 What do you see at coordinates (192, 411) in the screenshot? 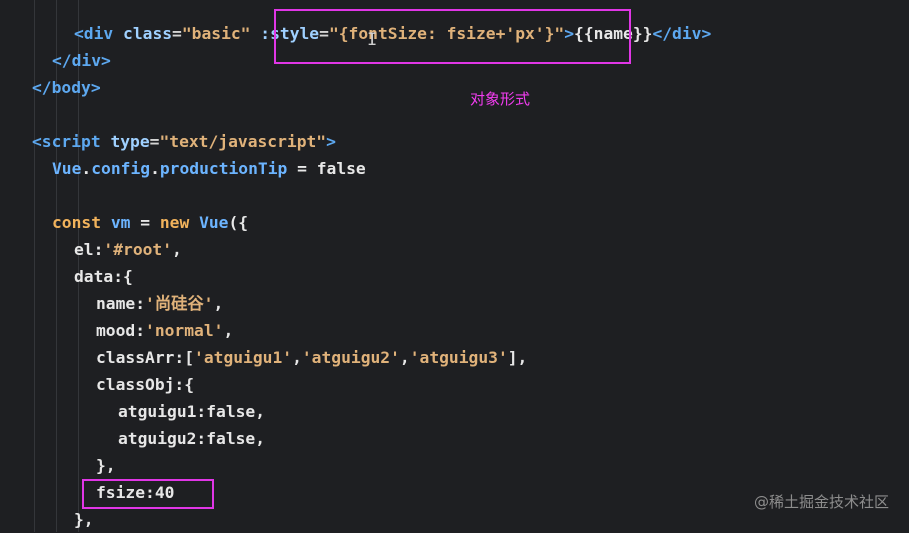
I see `code-line-atguigu1: atguigu1:false,` at bounding box center [192, 411].